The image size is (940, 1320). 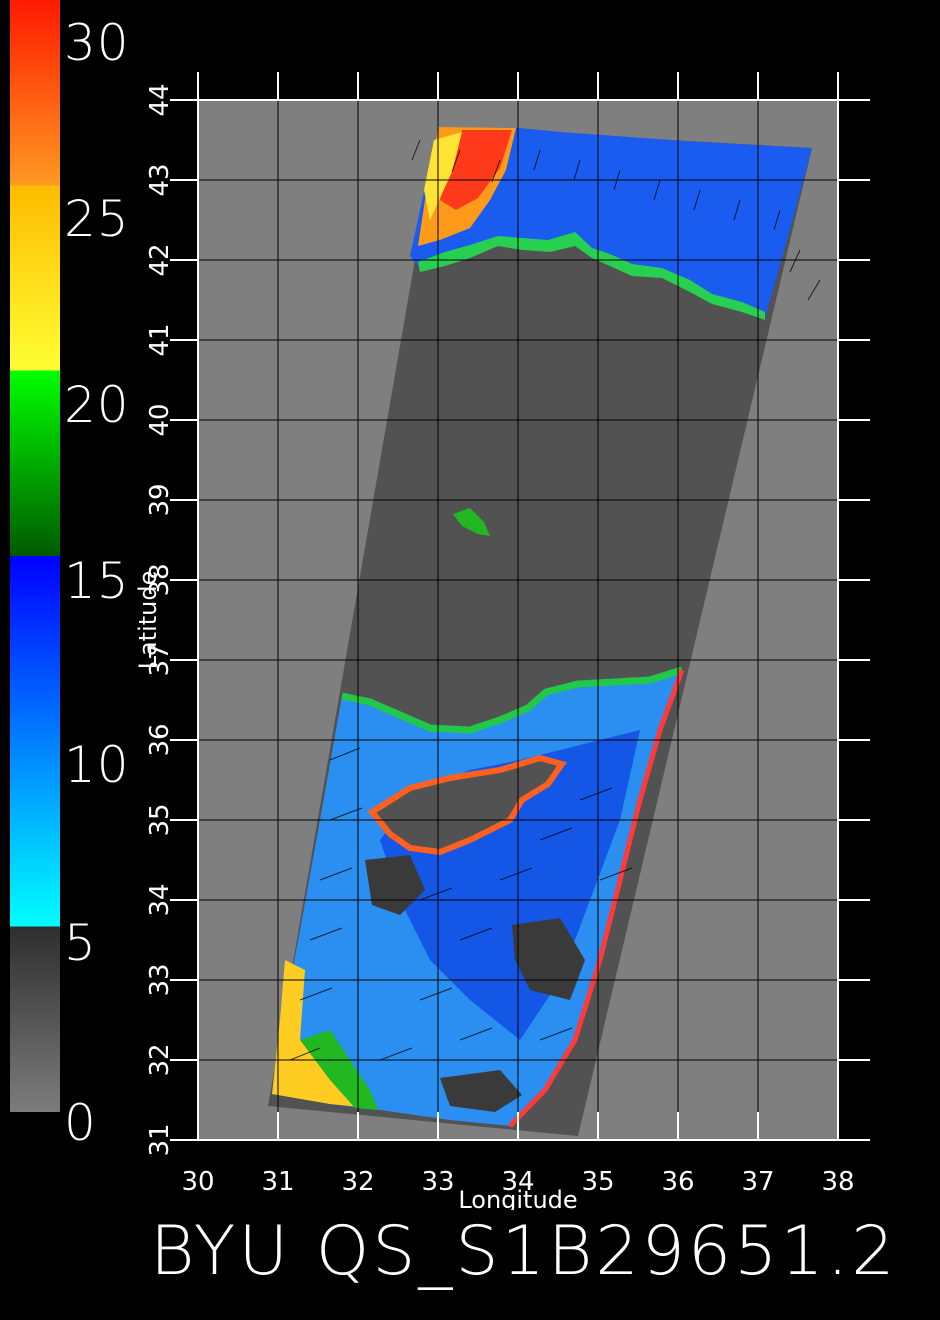 I want to click on lon-tick-label: 32, so click(x=357, y=1182).